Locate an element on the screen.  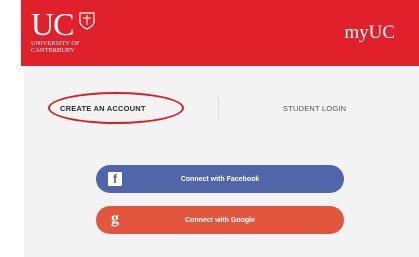
logo-uc-text: UC is located at coordinates (52, 24).